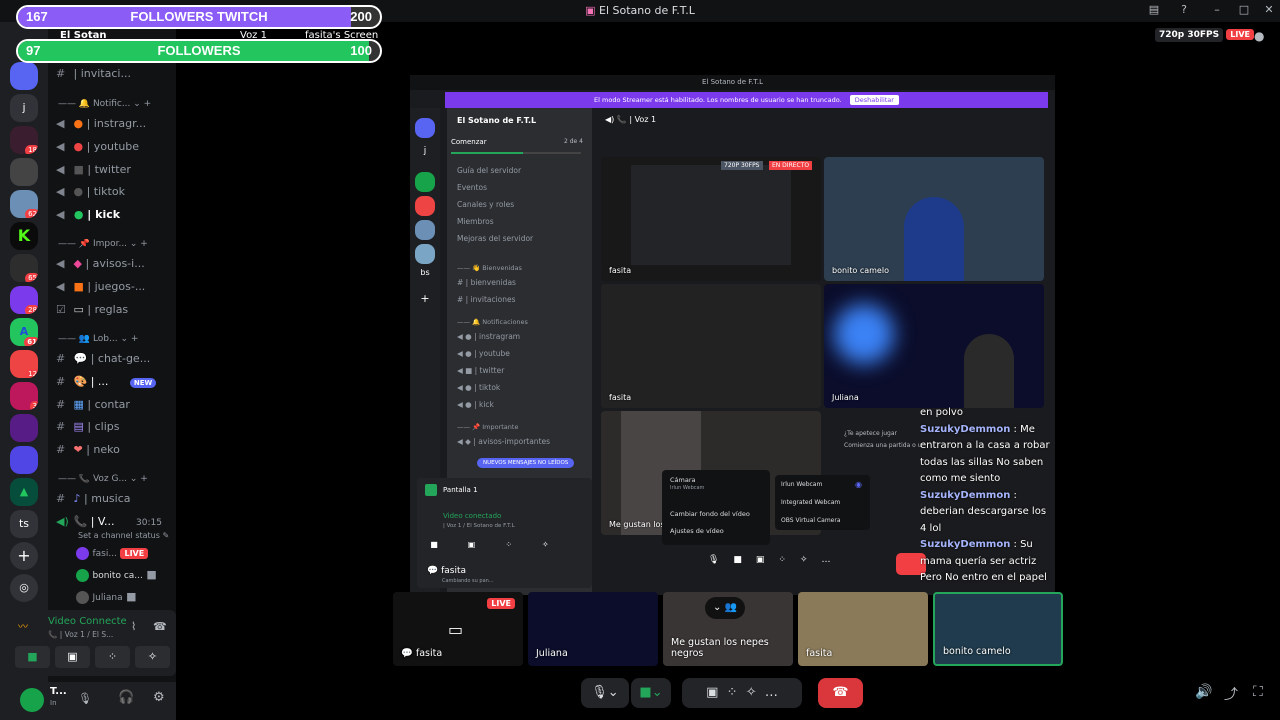 This screenshot has width=1280, height=720. What do you see at coordinates (24, 300) in the screenshot?
I see `server-avatar: 28` at bounding box center [24, 300].